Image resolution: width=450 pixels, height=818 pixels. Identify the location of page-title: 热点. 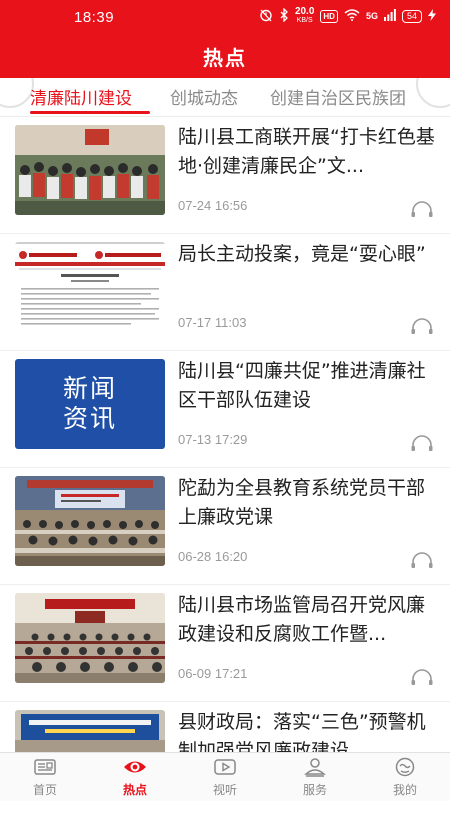
(225, 58).